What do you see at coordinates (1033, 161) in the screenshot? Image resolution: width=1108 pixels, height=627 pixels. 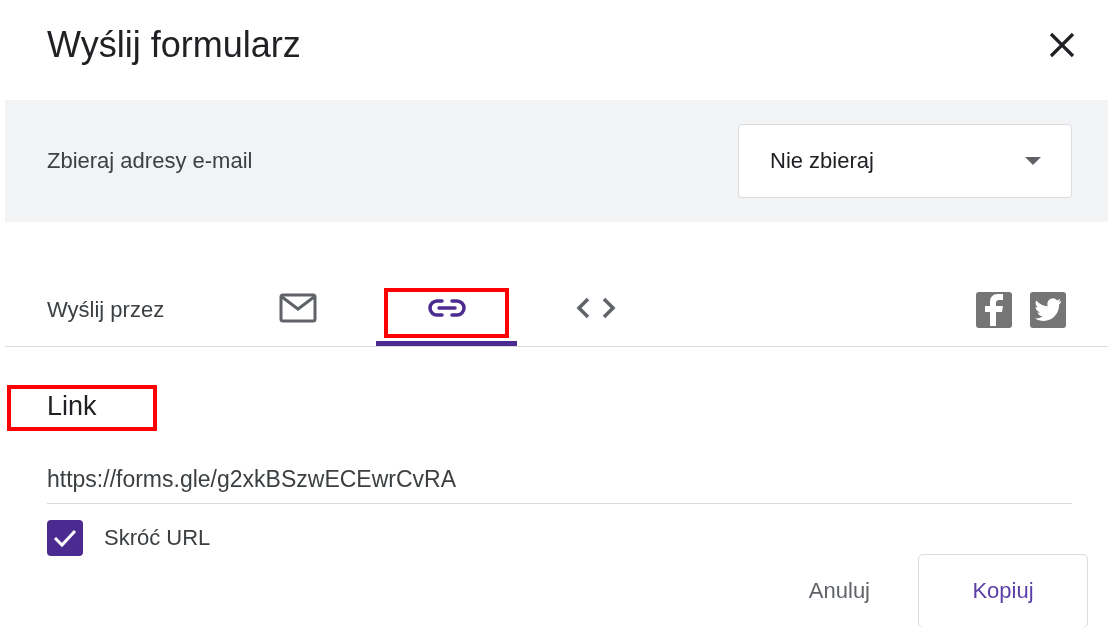 I see `dropdown-caret-icon` at bounding box center [1033, 161].